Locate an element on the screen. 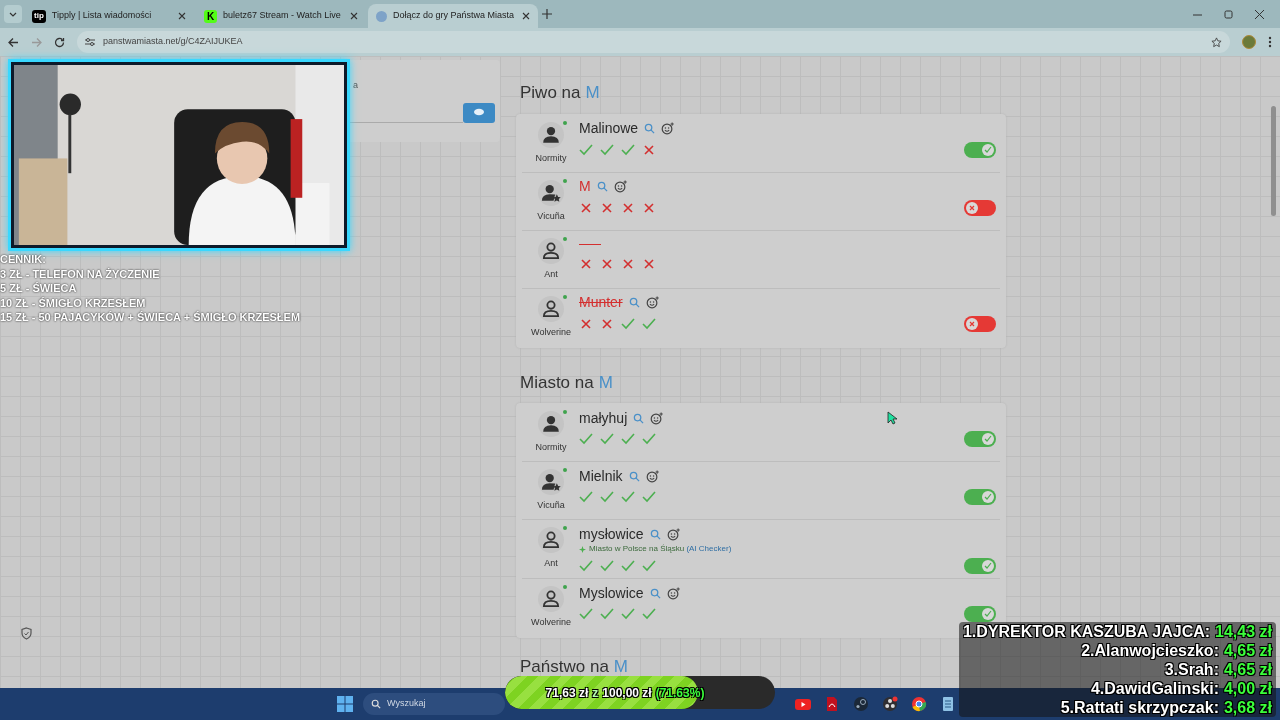 The width and height of the screenshot is (1280, 720). caret-icon is located at coordinates (13, 14).